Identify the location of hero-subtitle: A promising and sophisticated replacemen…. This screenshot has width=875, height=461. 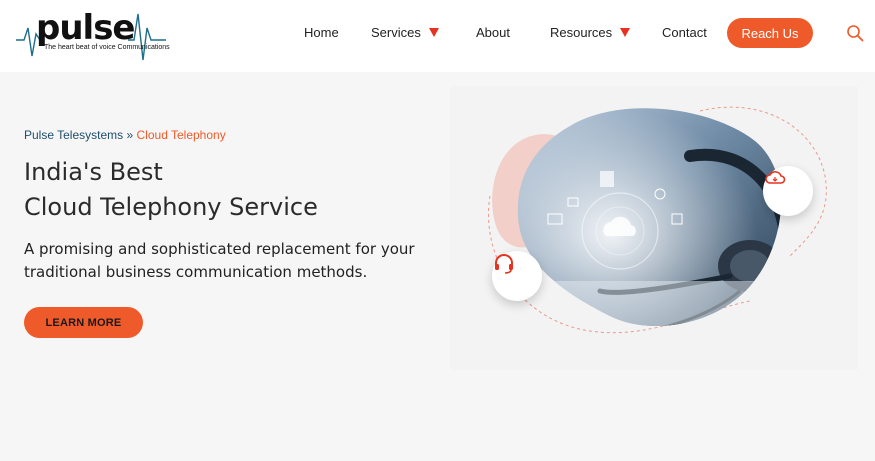
(219, 260).